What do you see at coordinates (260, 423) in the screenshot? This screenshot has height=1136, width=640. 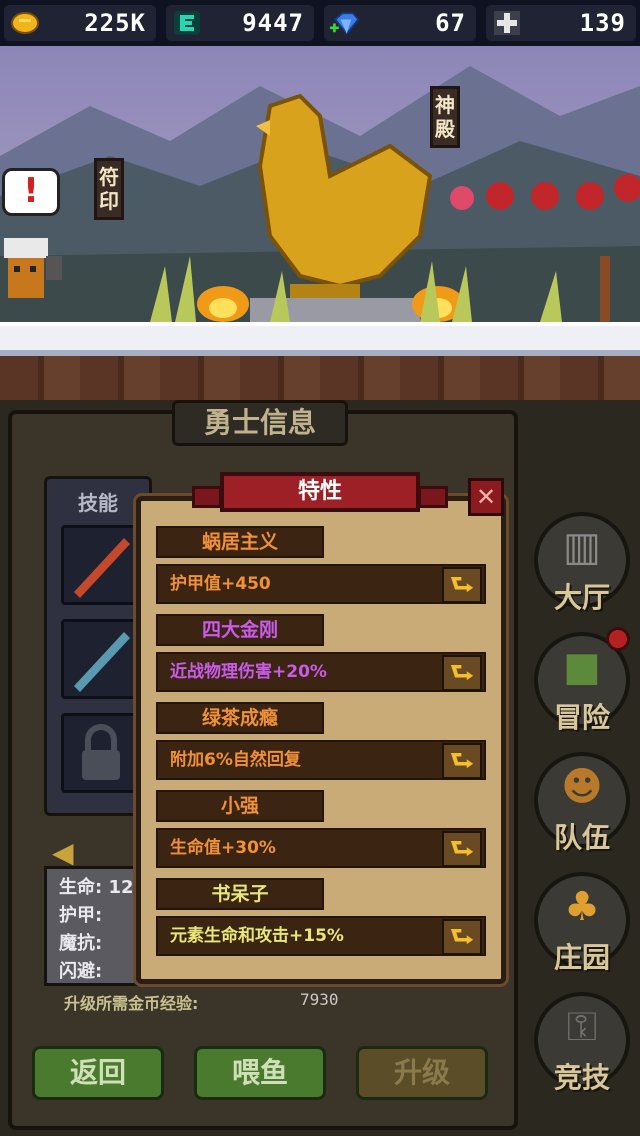 I see `panel-title: 勇士信息` at bounding box center [260, 423].